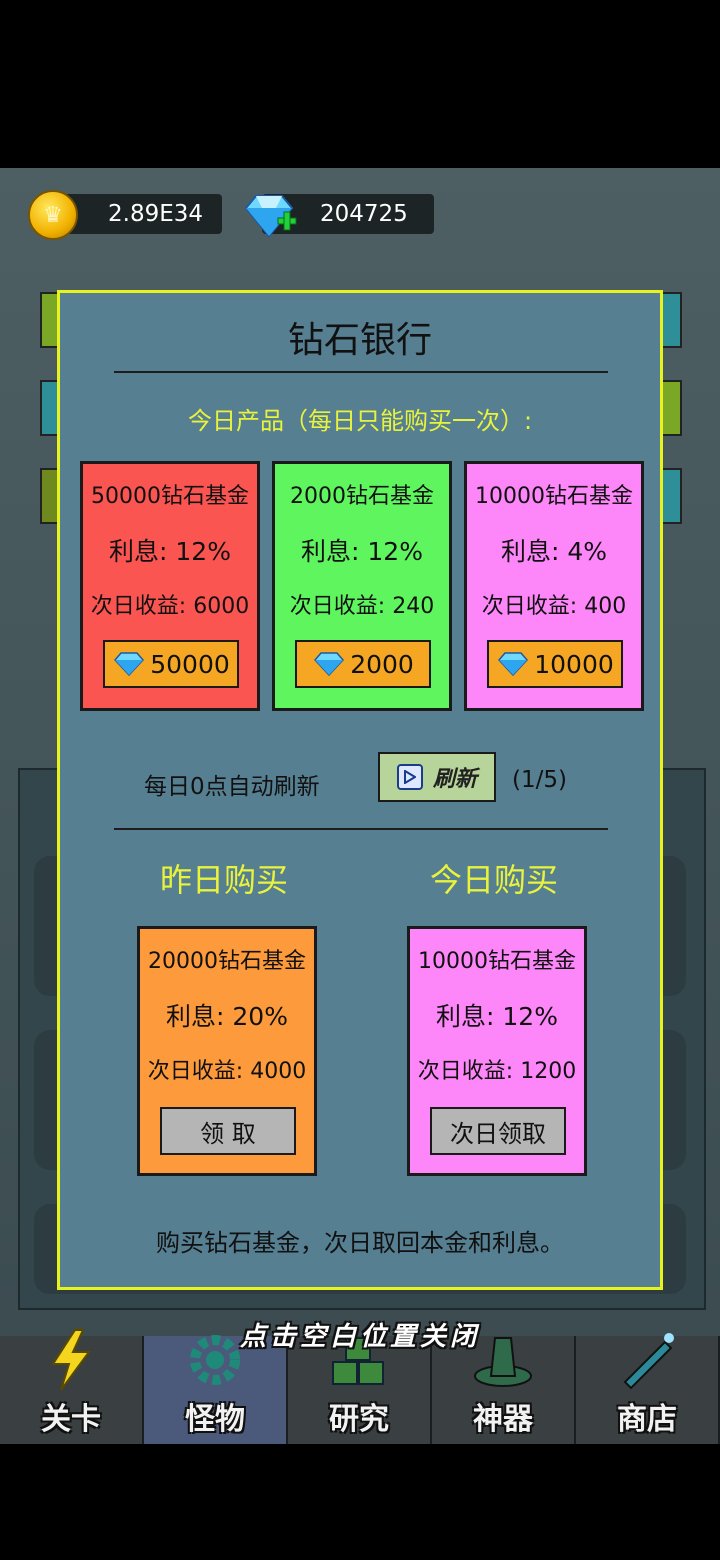  I want to click on today-purchase-card: 10000钻石基金 利息: 12% 次日收益: 1200 次日领取, so click(497, 1051).